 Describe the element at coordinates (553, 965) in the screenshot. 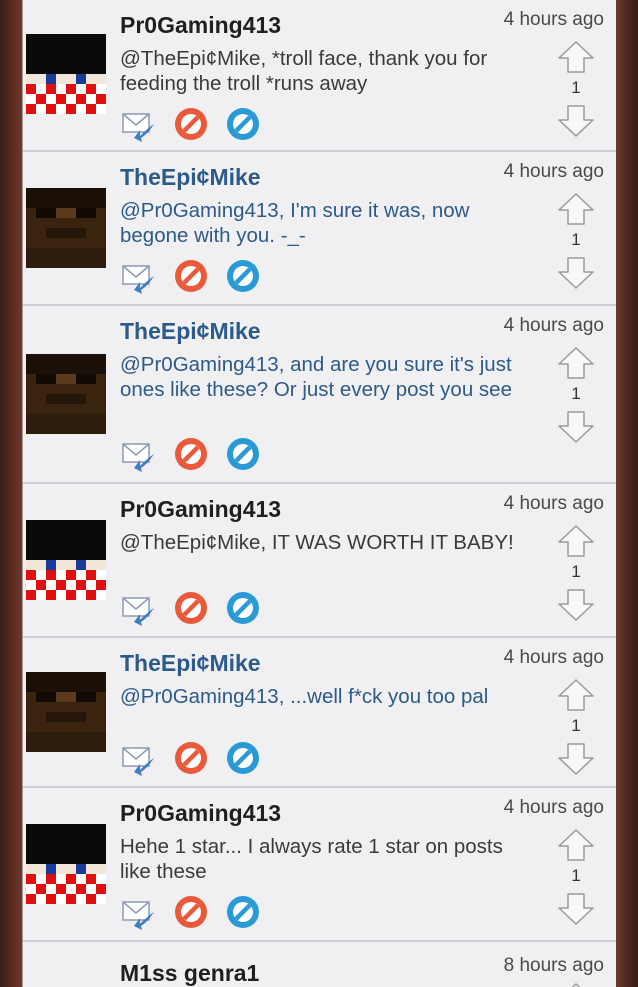

I see `comment-timestamp: 8 hours ago` at that location.